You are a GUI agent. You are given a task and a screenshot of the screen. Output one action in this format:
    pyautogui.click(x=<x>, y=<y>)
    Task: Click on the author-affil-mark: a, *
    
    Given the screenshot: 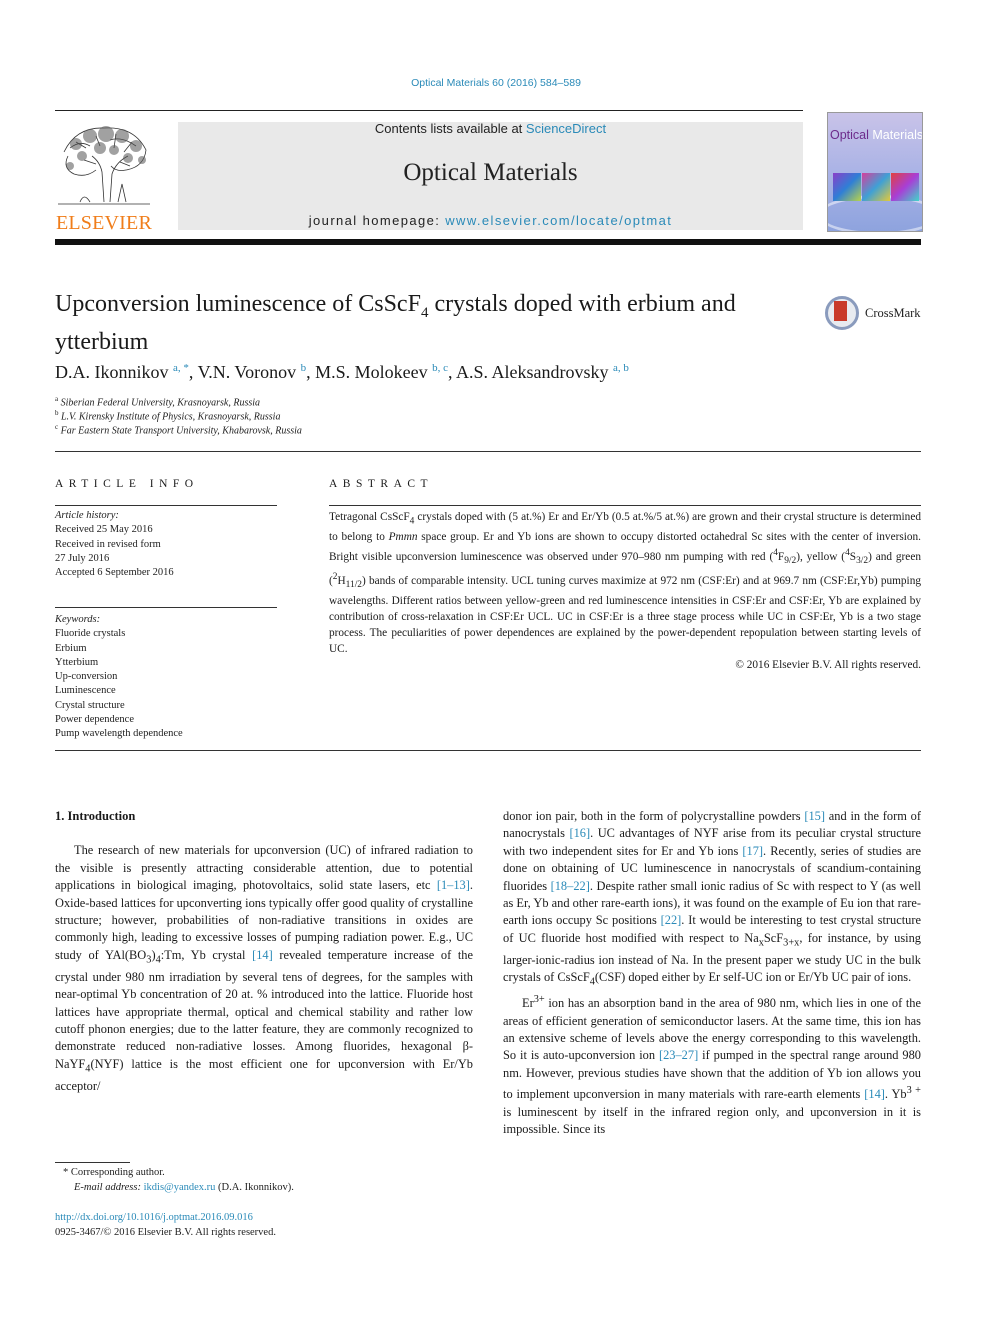 What is the action you would take?
    pyautogui.click(x=181, y=368)
    